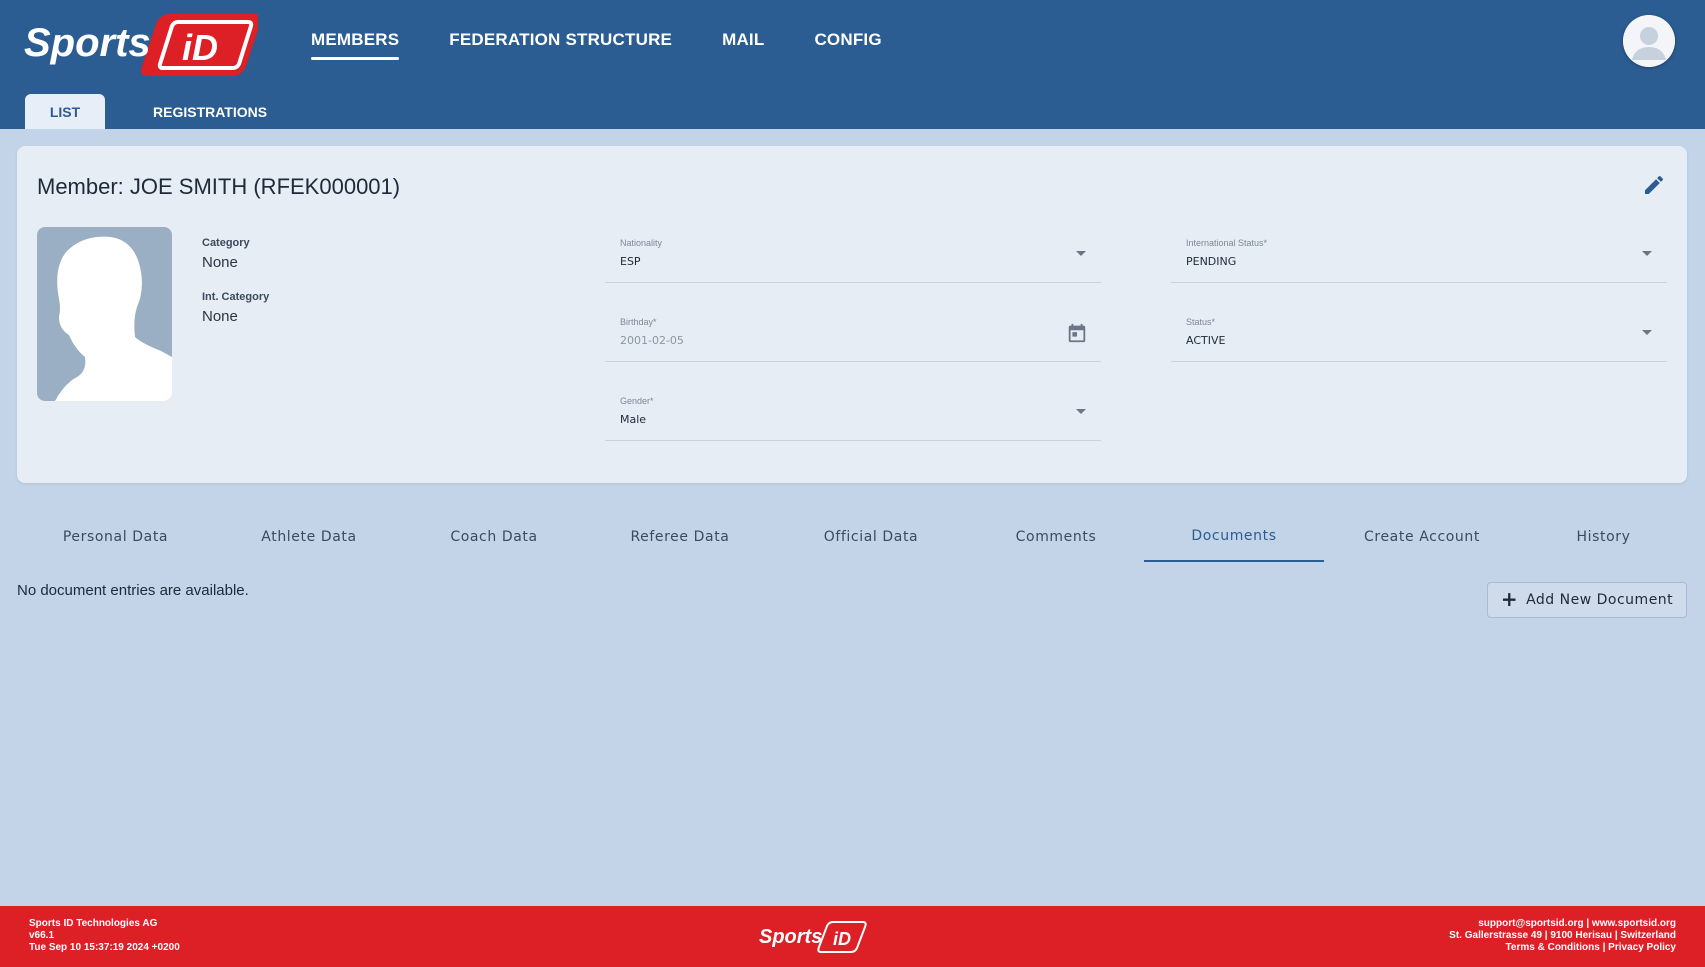 The width and height of the screenshot is (1705, 967). What do you see at coordinates (115, 536) in the screenshot?
I see `tab-personal-data: Personal Data` at bounding box center [115, 536].